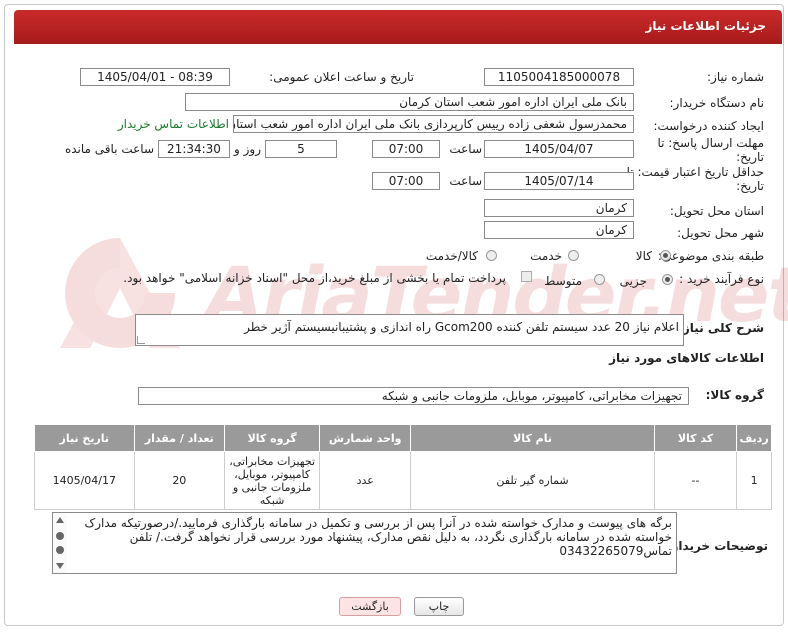 This screenshot has width=788, height=632. I want to click on validity-hour-field: 07:00, so click(406, 181).